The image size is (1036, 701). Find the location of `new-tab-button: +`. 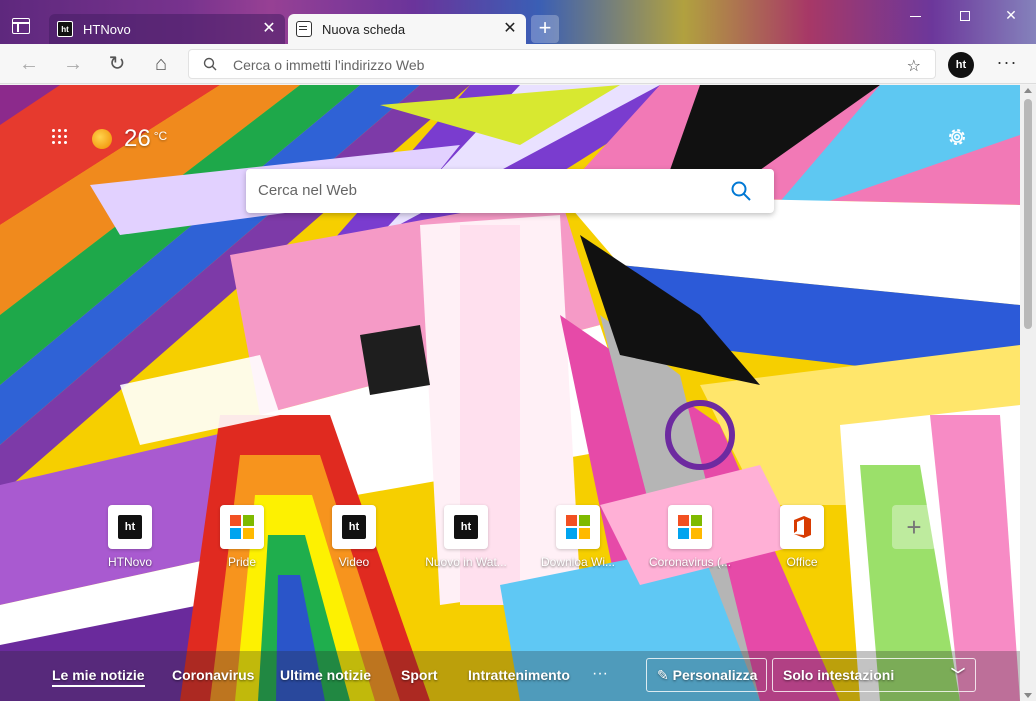

new-tab-button: + is located at coordinates (545, 29).